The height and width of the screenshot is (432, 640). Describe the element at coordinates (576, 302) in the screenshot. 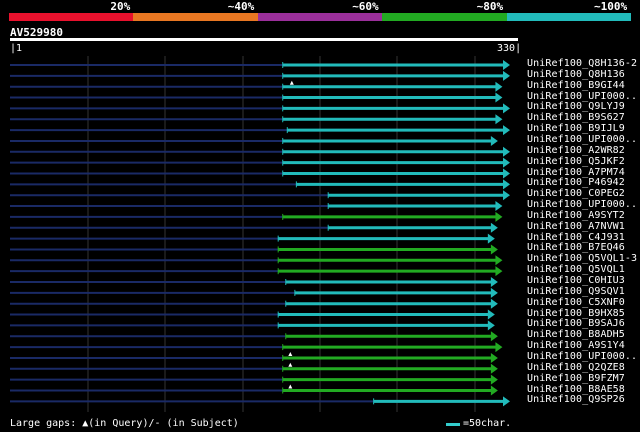

I see `hit-label: UniRef100_C5XNF0` at that location.